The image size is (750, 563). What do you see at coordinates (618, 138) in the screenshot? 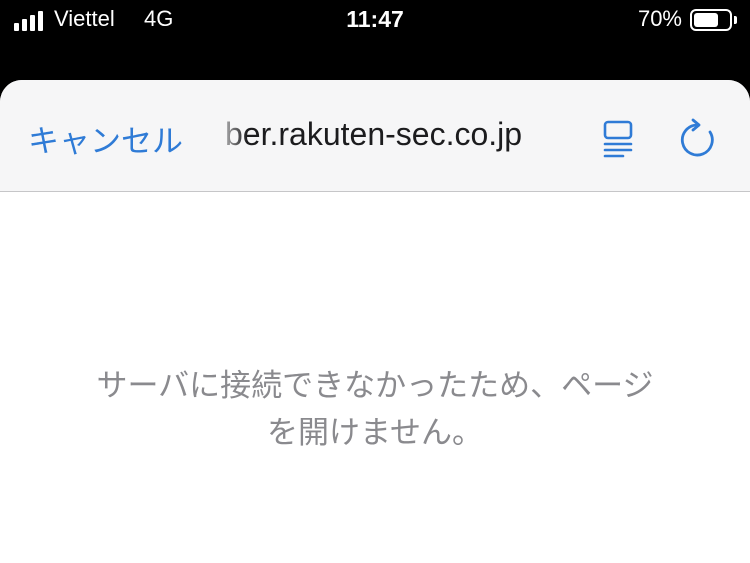
I see `reader-view-icon` at bounding box center [618, 138].